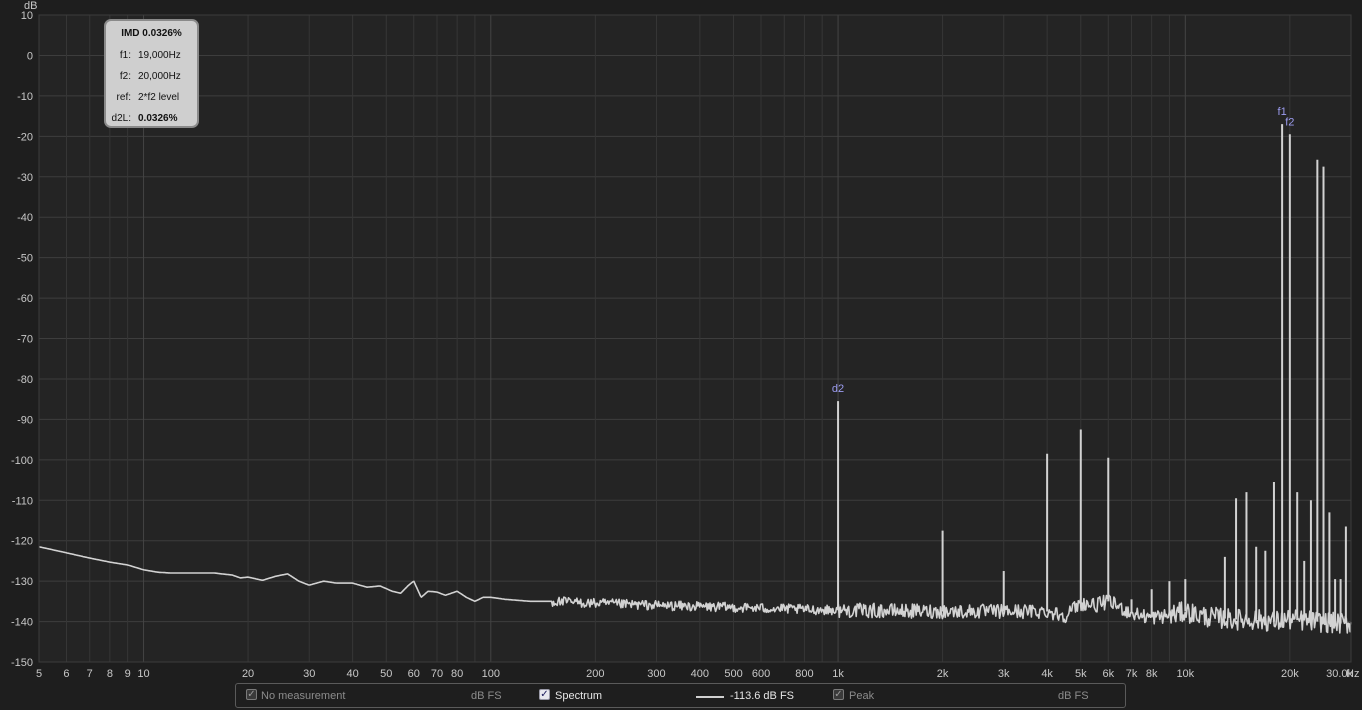 Image resolution: width=1362 pixels, height=710 pixels. Describe the element at coordinates (66, 674) in the screenshot. I see `x-tick-label: 6` at that location.